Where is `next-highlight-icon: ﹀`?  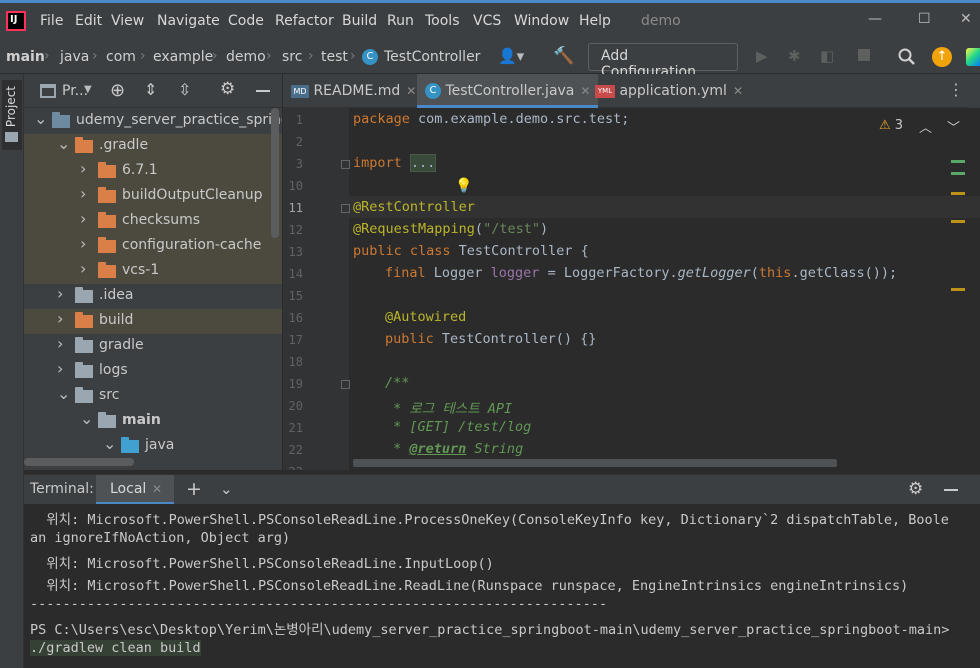
next-highlight-icon: ﹀ is located at coordinates (953, 126).